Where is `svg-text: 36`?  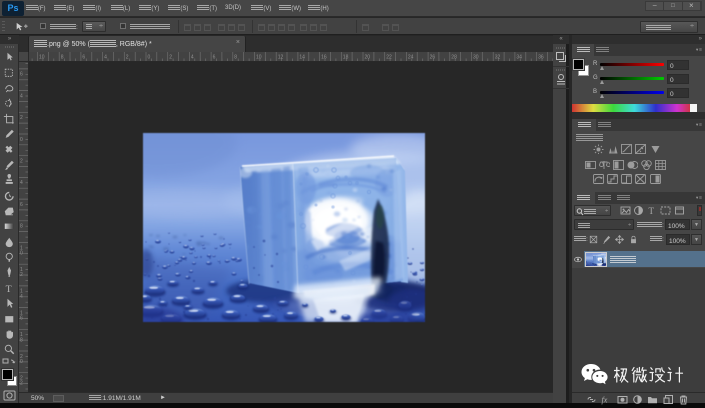
svg-text: 36 is located at coordinates (541, 58).